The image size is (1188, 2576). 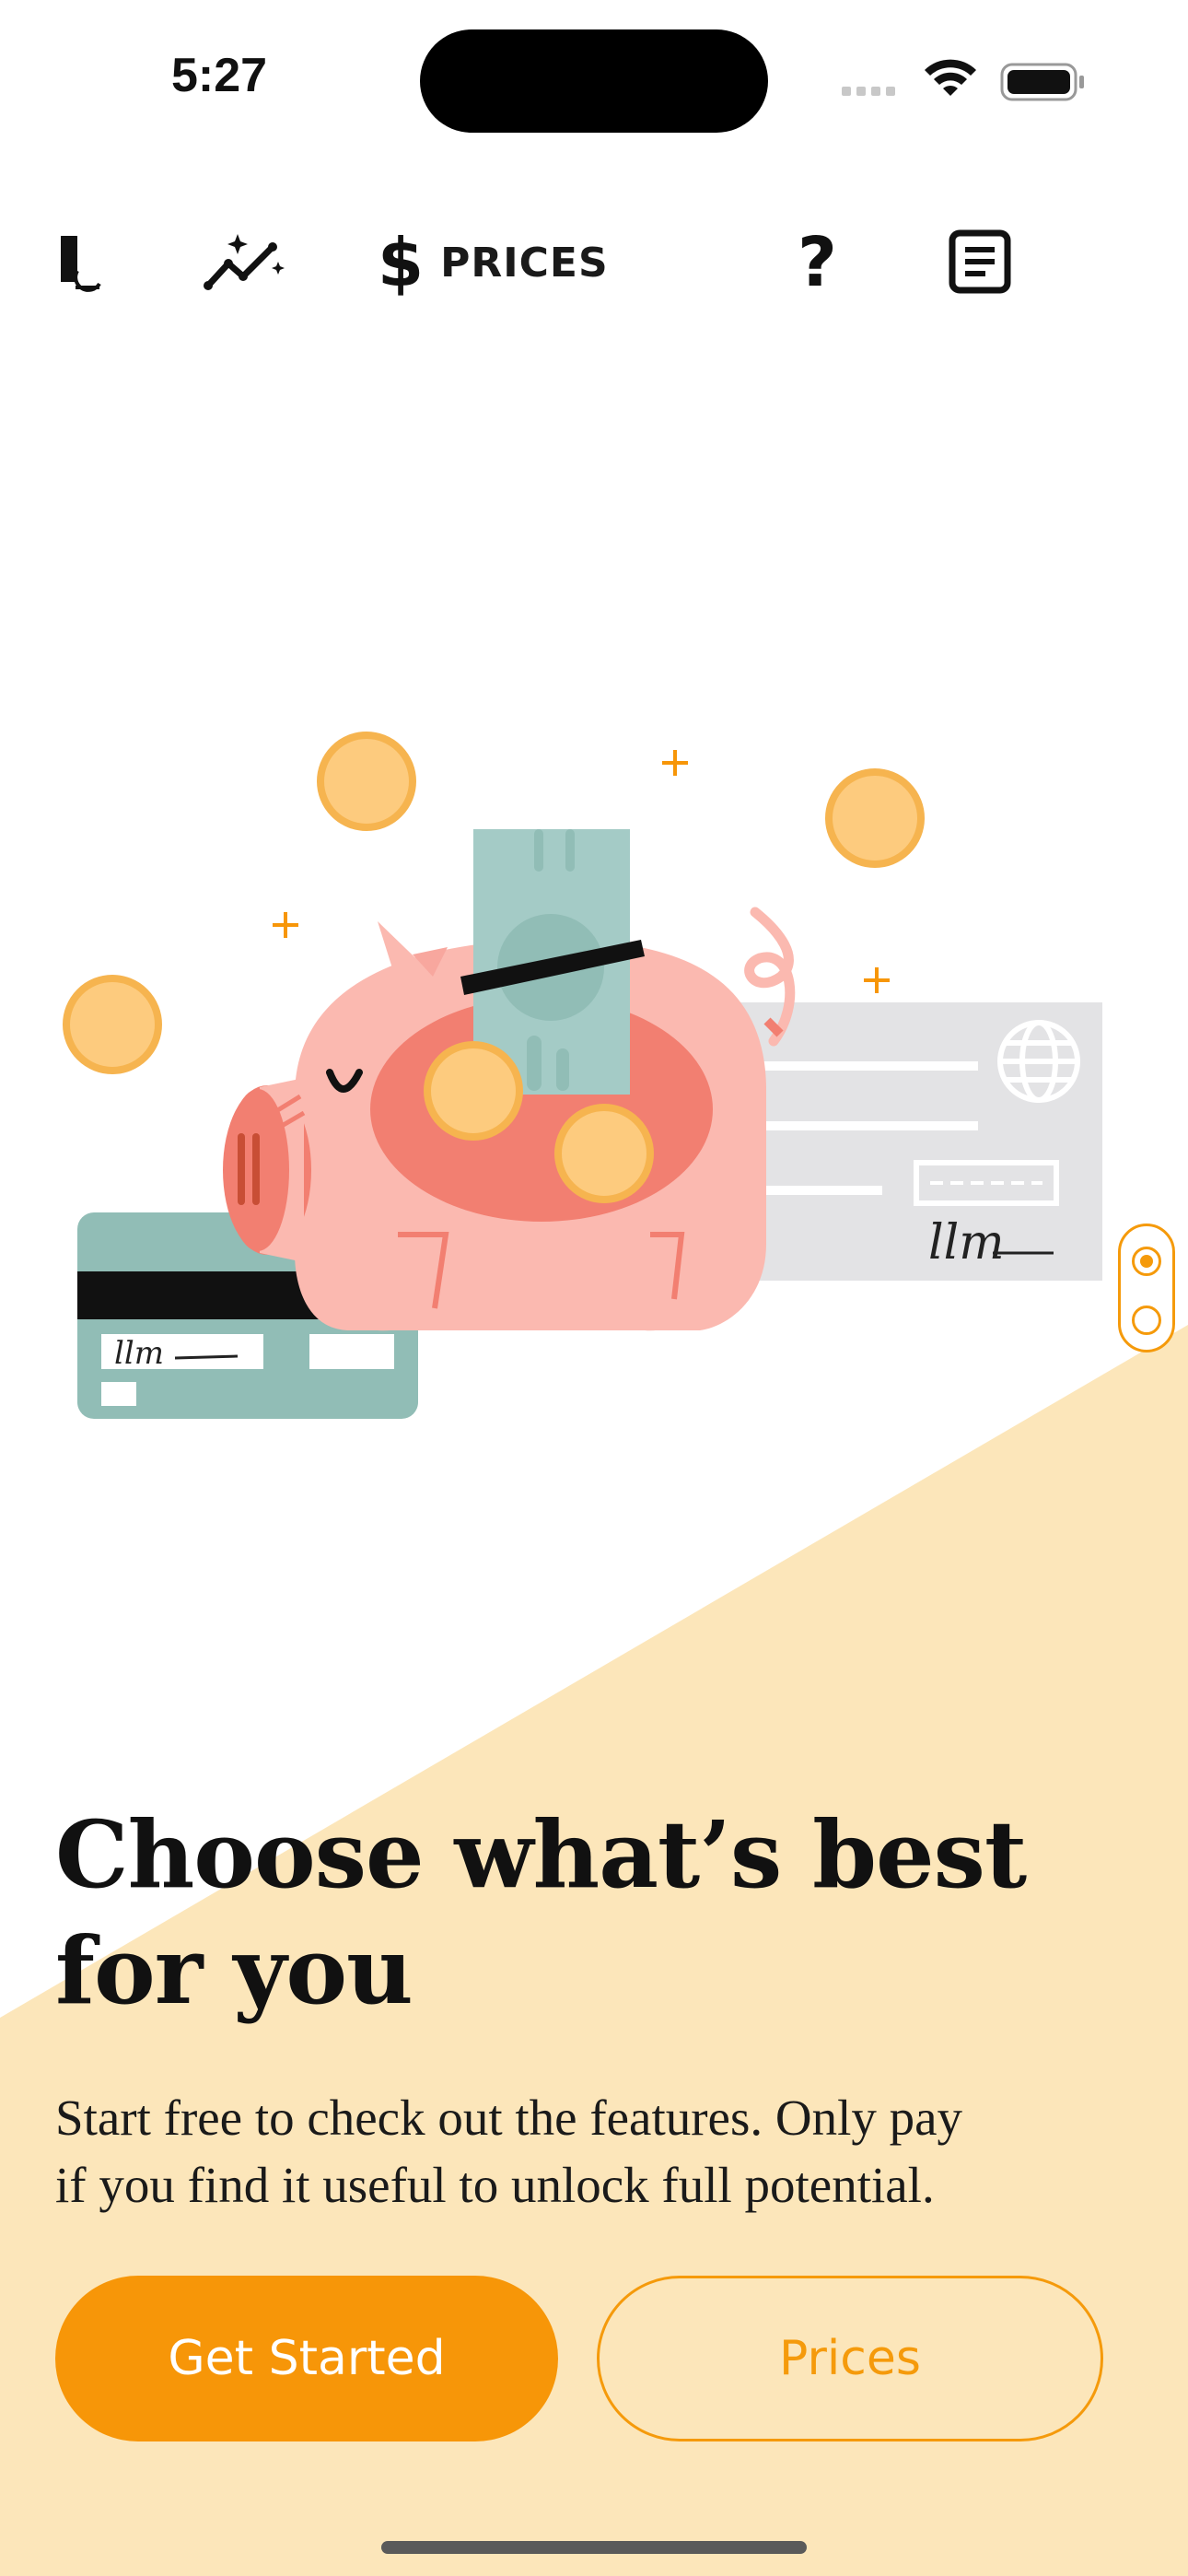 What do you see at coordinates (951, 77) in the screenshot?
I see `wifi-icon` at bounding box center [951, 77].